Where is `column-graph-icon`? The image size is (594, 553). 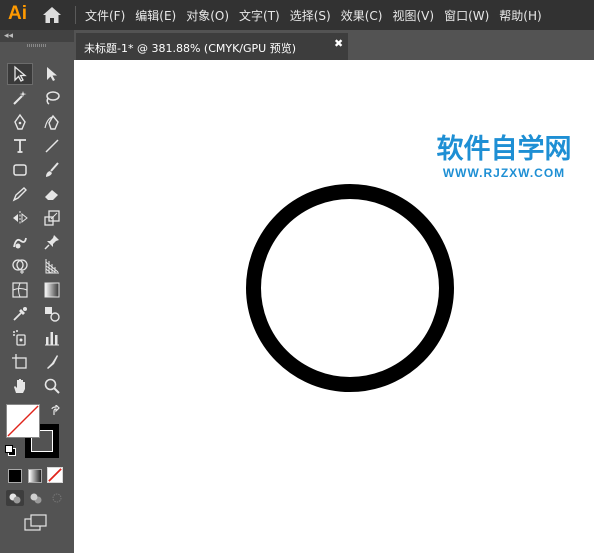 column-graph-icon is located at coordinates (52, 339).